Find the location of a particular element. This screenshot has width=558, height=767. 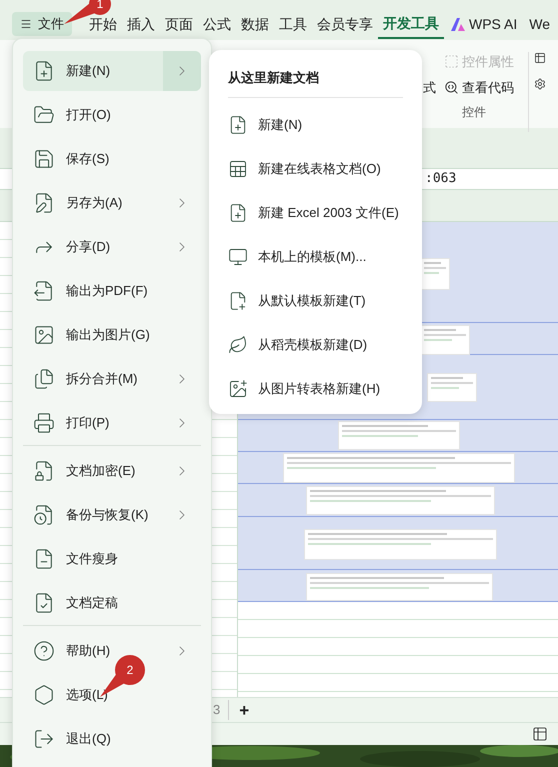

monitor-icon is located at coordinates (238, 256).